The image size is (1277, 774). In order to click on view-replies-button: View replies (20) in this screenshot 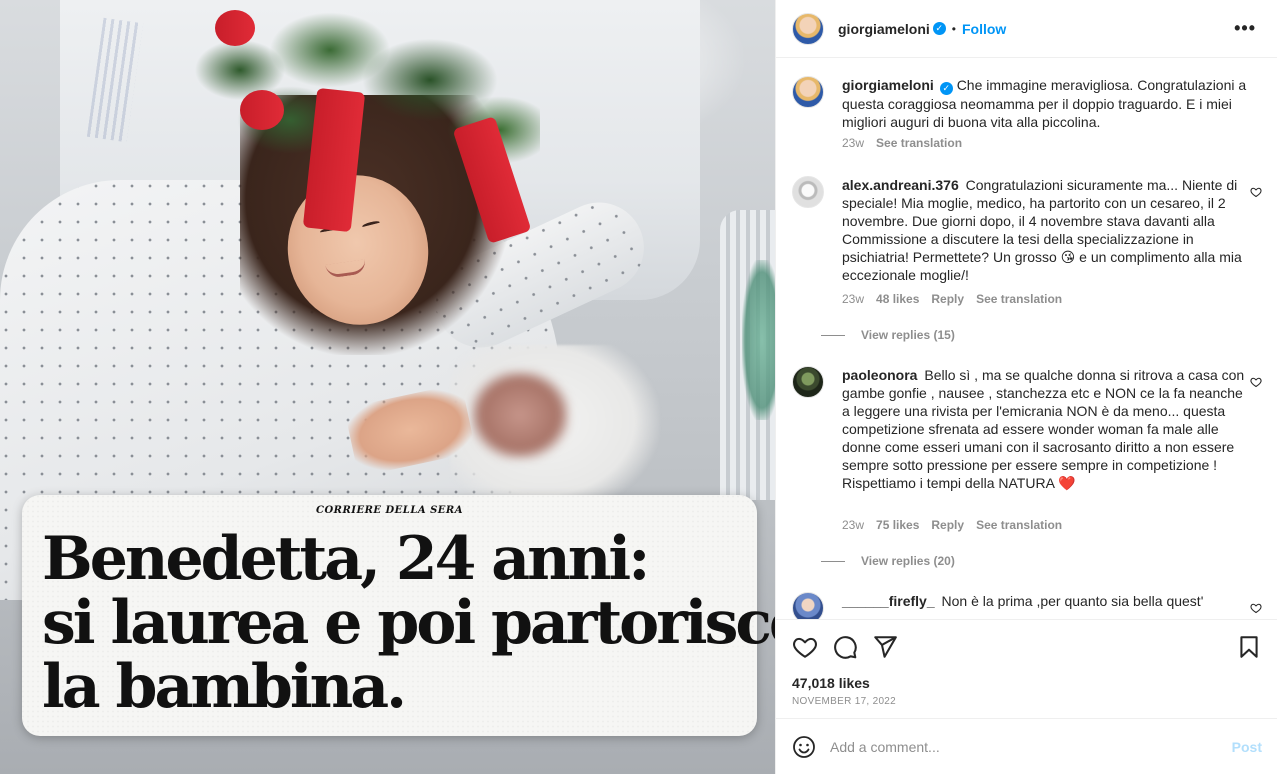, I will do `click(888, 561)`.